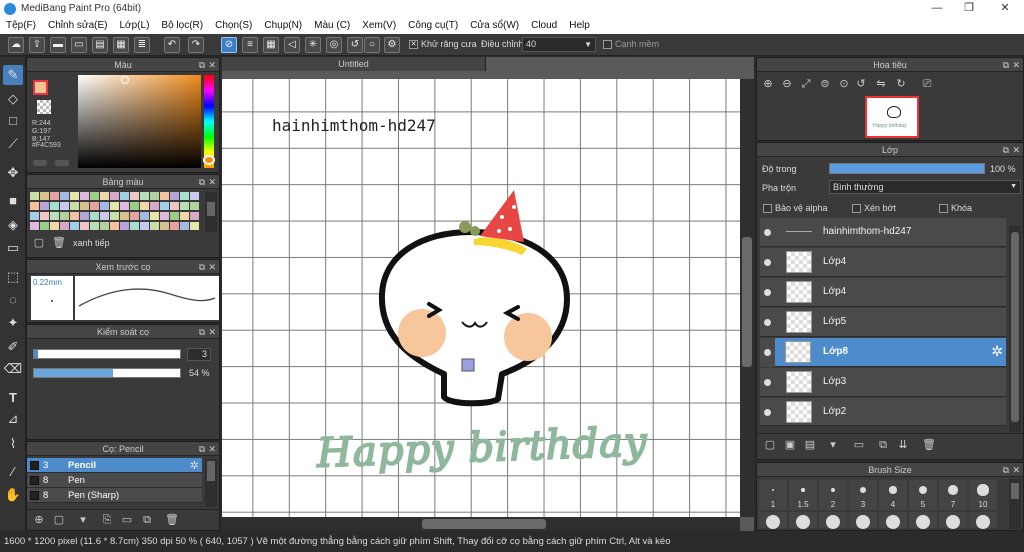 The height and width of the screenshot is (552, 1024). I want to click on tab-untitled: Untitled, so click(354, 64).